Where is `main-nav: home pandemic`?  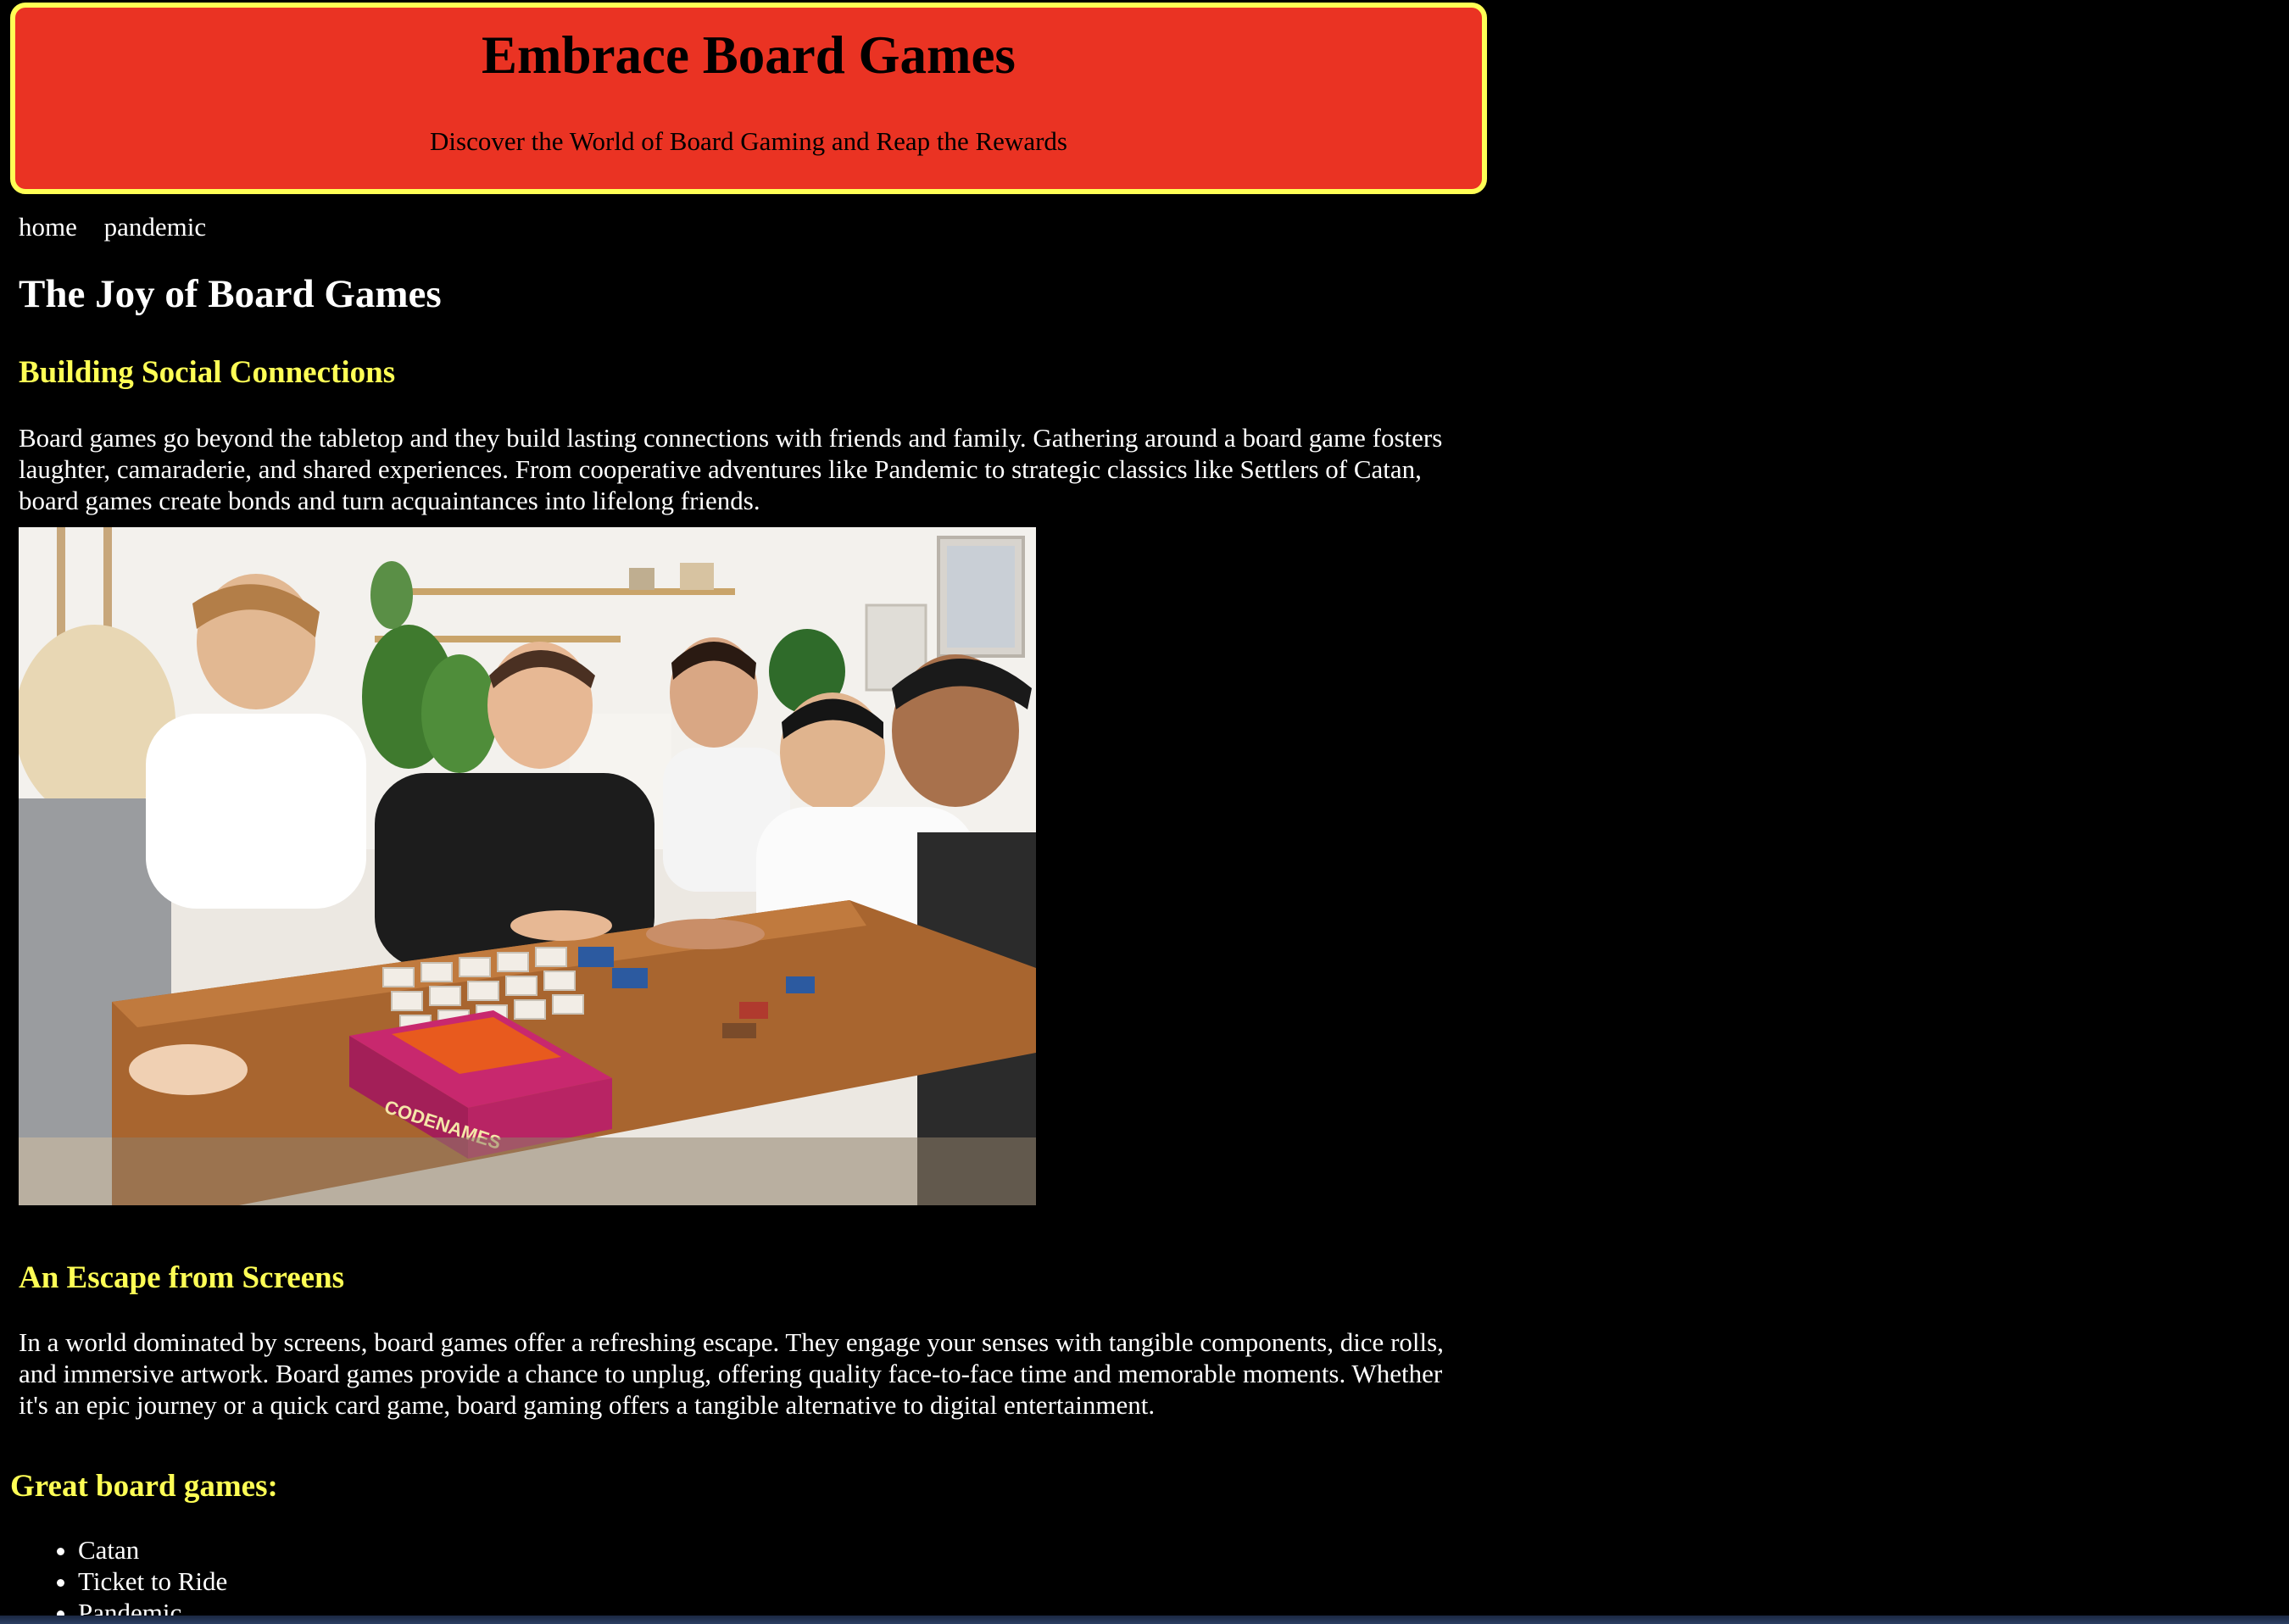
main-nav: home pandemic is located at coordinates (122, 227).